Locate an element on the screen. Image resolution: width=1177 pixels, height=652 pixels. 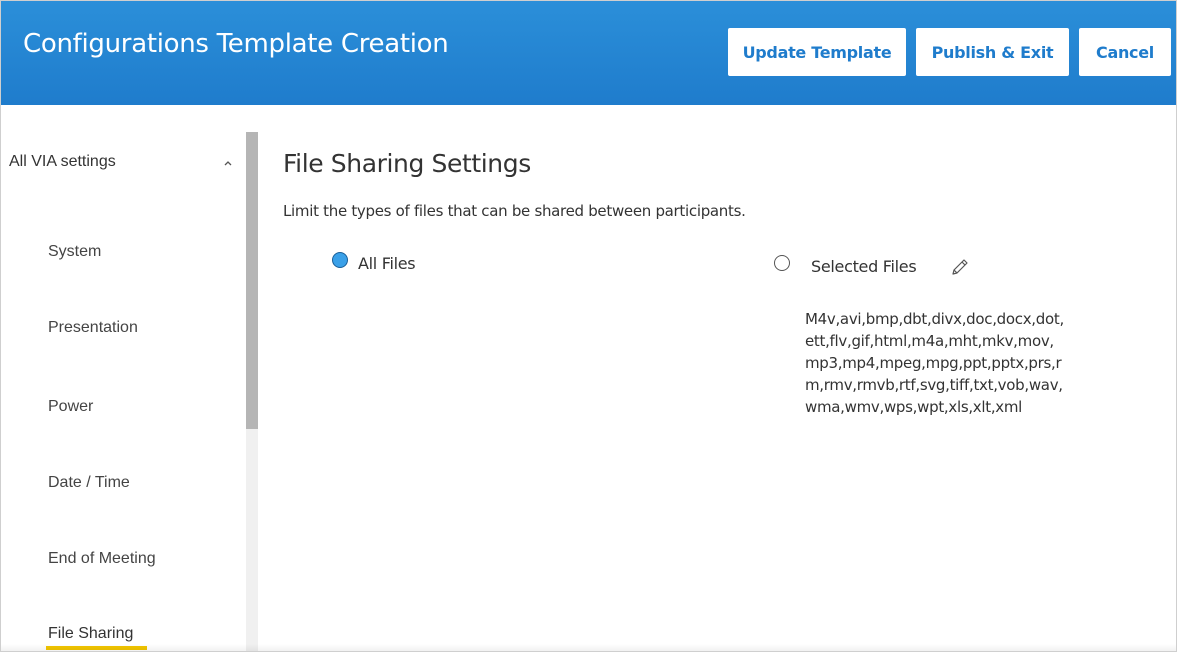
sidebar-scrollbar-thumb is located at coordinates (252, 280).